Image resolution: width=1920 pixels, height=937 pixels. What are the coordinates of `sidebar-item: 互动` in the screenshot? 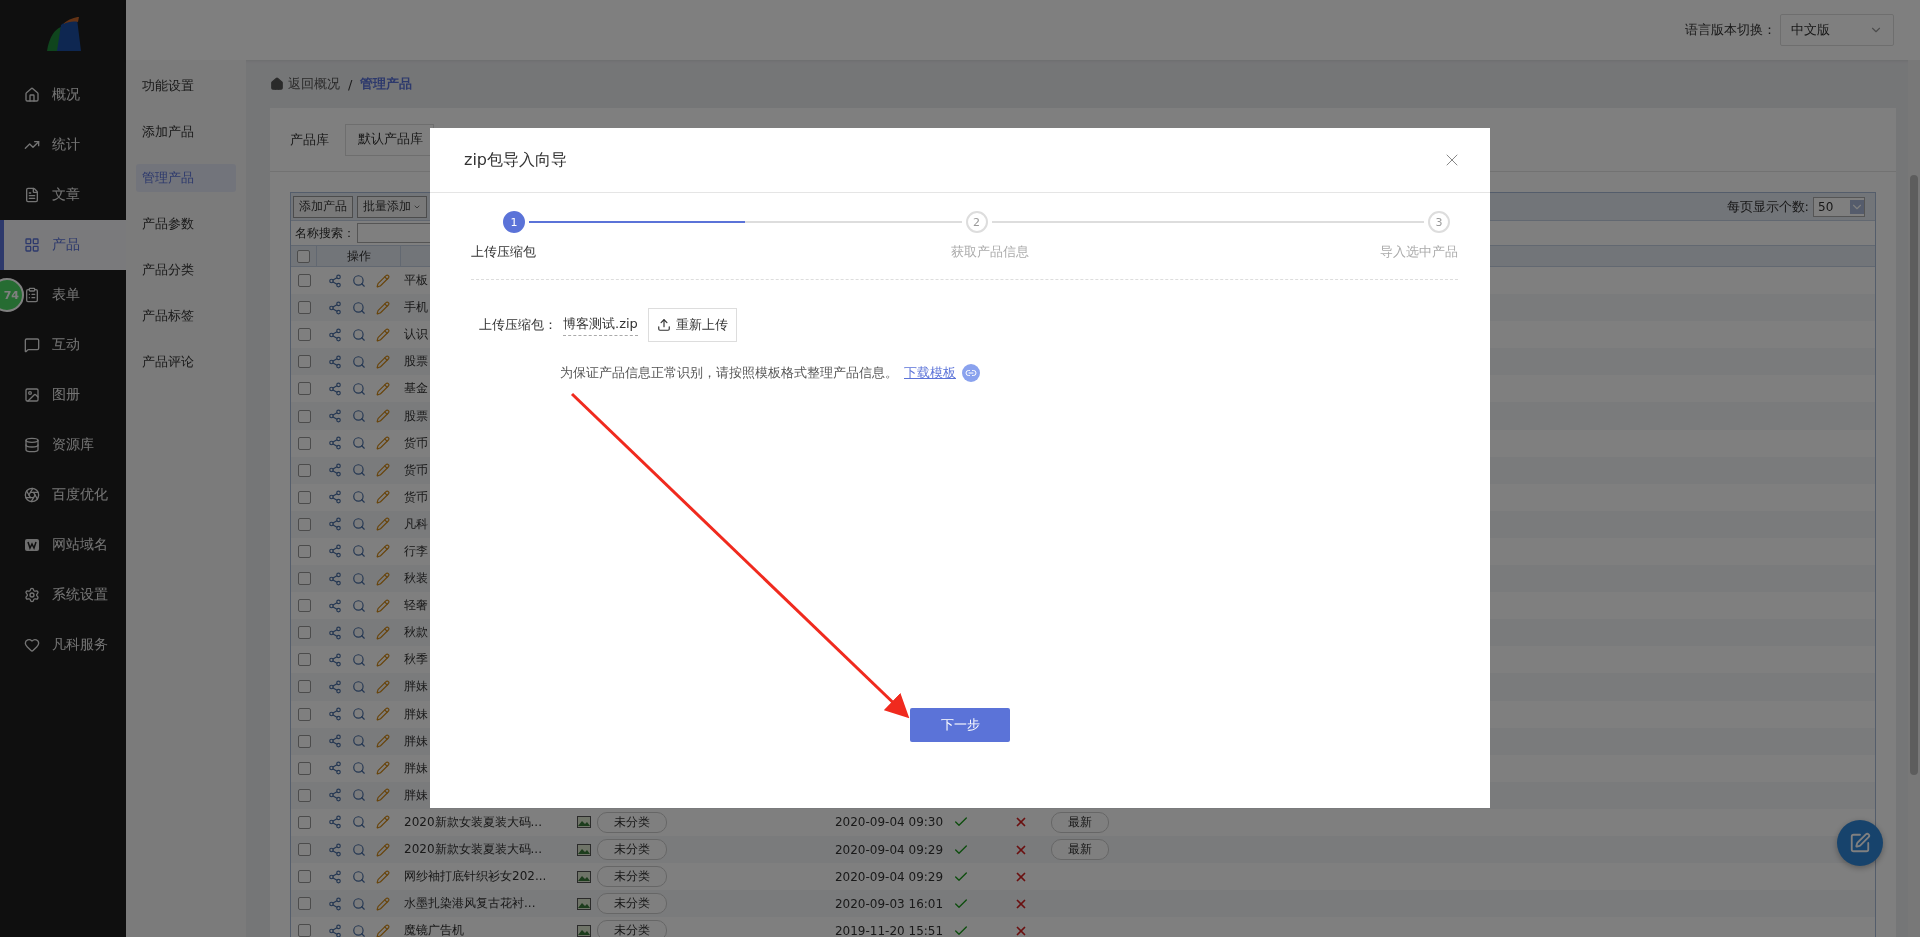 It's located at (63, 345).